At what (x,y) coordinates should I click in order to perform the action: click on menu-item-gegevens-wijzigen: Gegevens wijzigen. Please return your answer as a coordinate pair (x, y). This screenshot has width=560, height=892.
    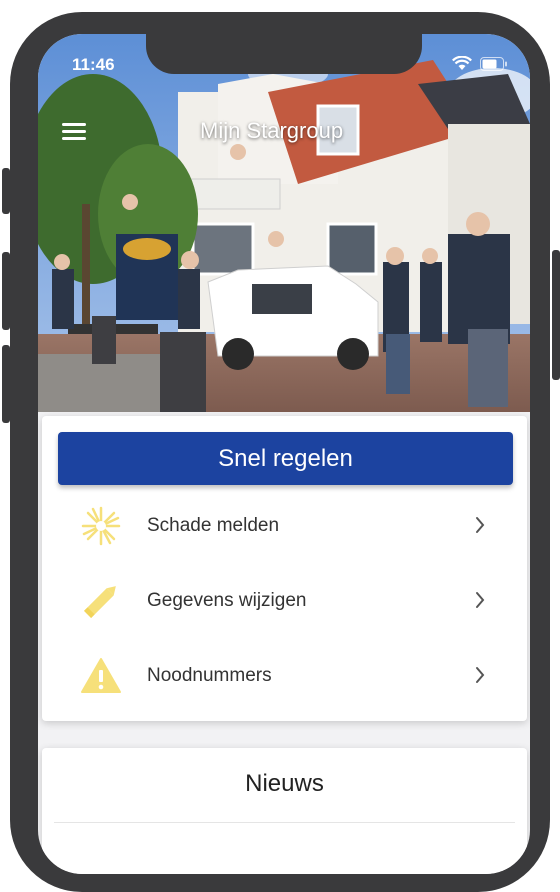
    Looking at the image, I should click on (284, 601).